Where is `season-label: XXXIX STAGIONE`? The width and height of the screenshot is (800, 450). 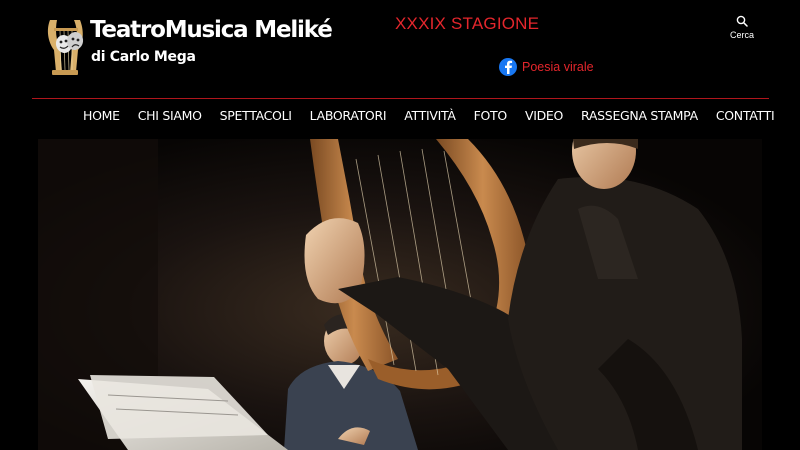 season-label: XXXIX STAGIONE is located at coordinates (467, 23).